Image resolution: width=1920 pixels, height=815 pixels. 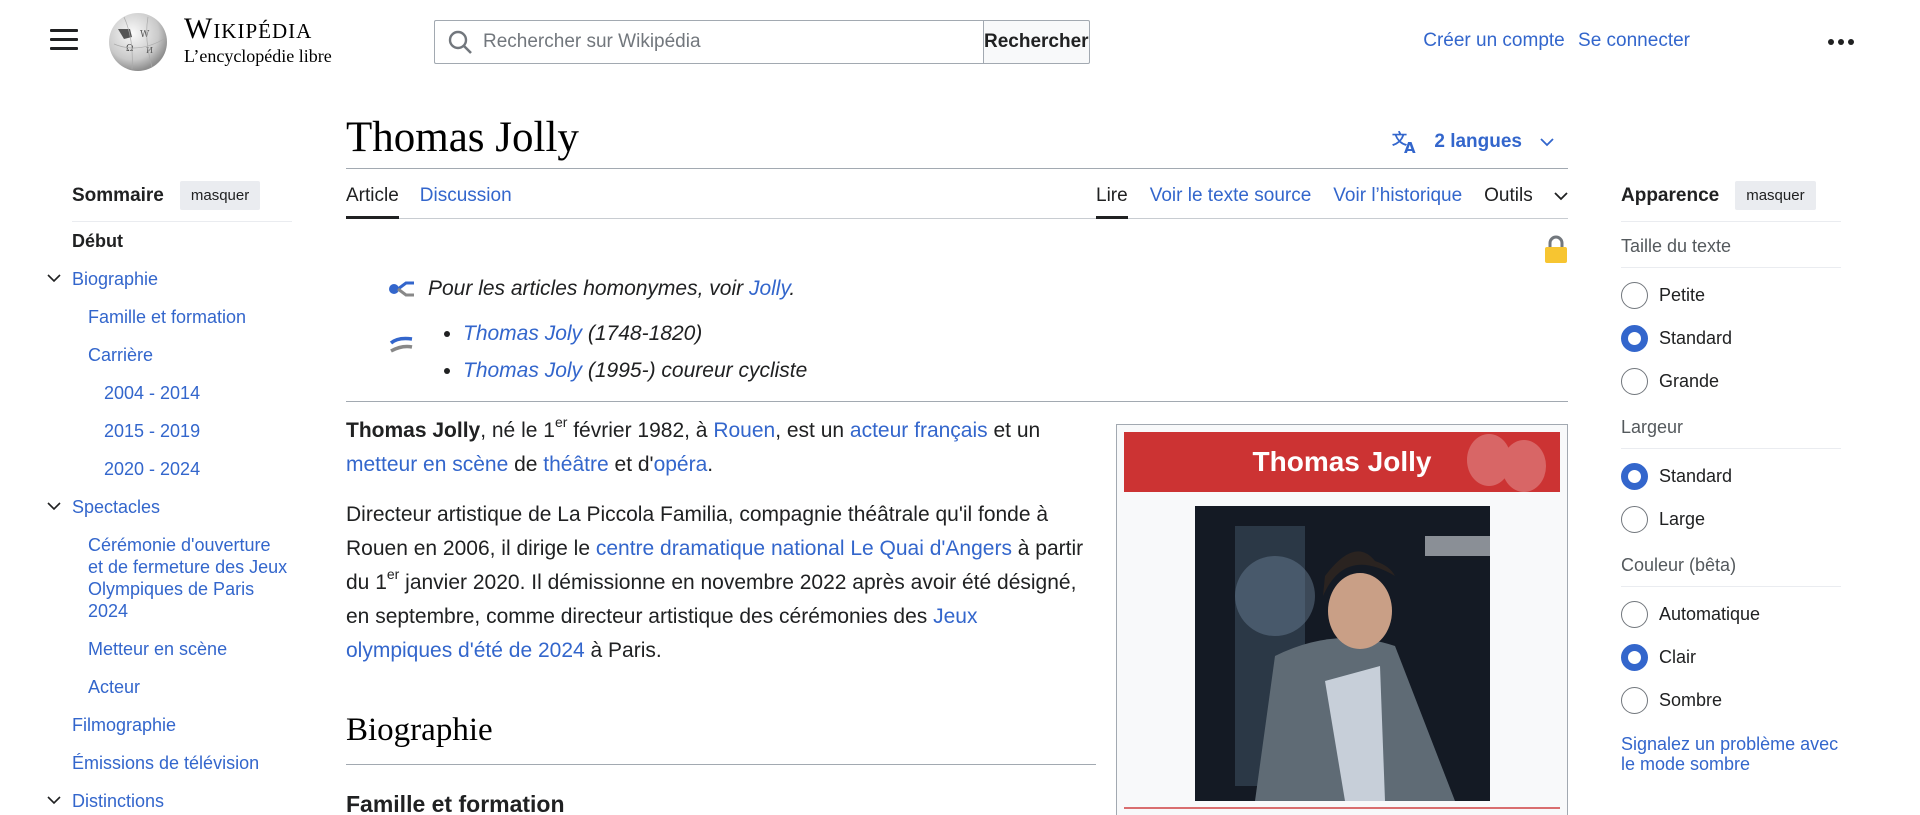 I want to click on link-theatre: théâtre, so click(x=575, y=464).